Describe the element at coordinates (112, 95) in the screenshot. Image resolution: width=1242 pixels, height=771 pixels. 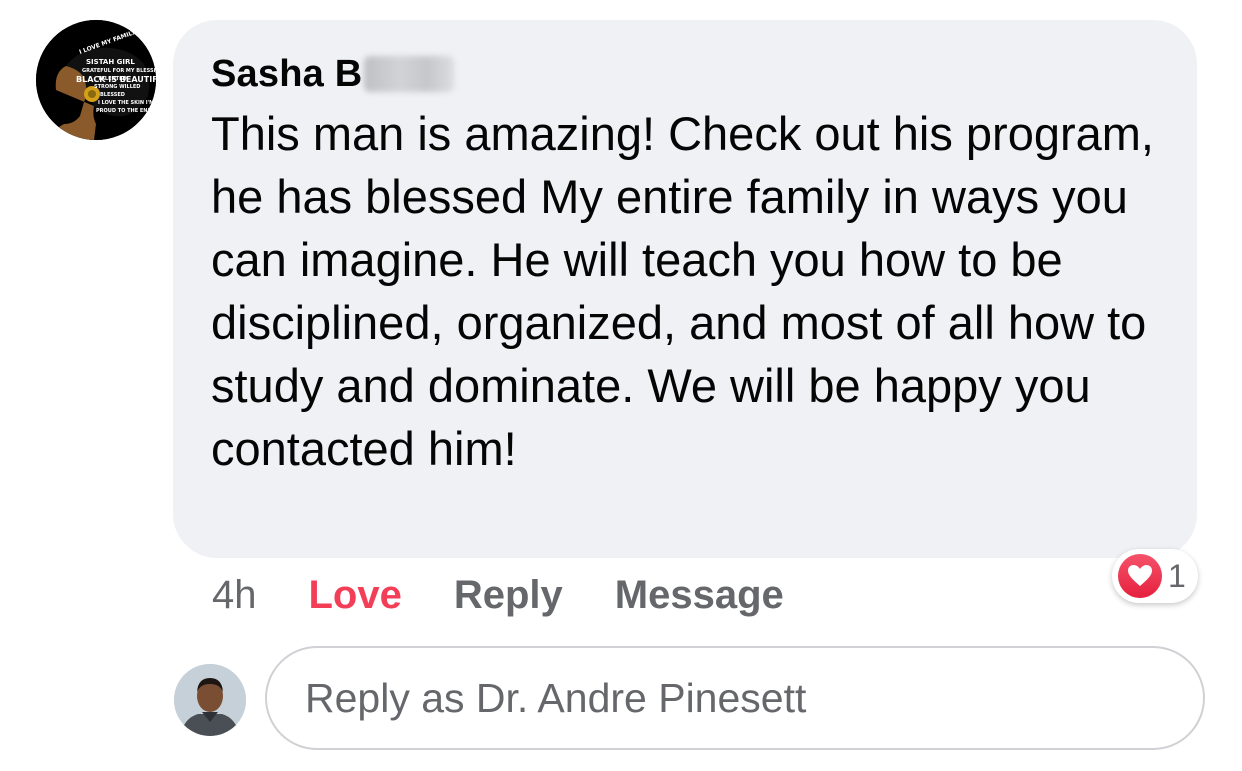
I see `svg-text: BLESSED` at that location.